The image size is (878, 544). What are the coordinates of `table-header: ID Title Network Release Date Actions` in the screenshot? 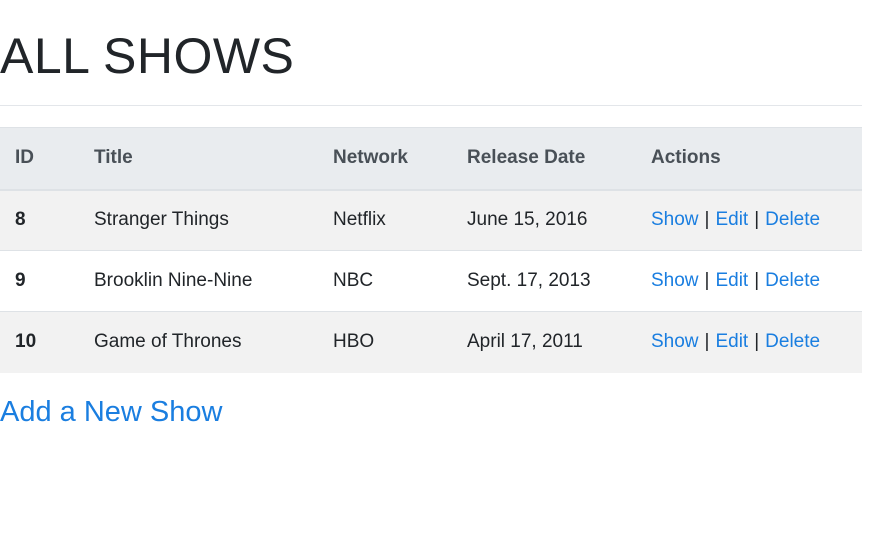 It's located at (431, 159).